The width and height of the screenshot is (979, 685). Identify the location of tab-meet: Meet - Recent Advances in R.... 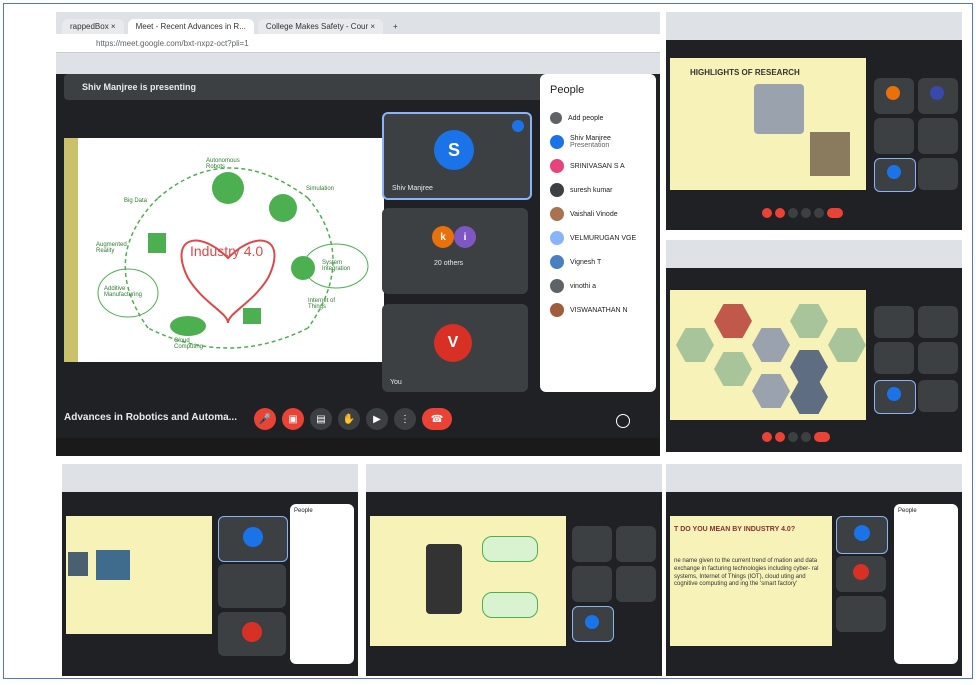
(190, 26).